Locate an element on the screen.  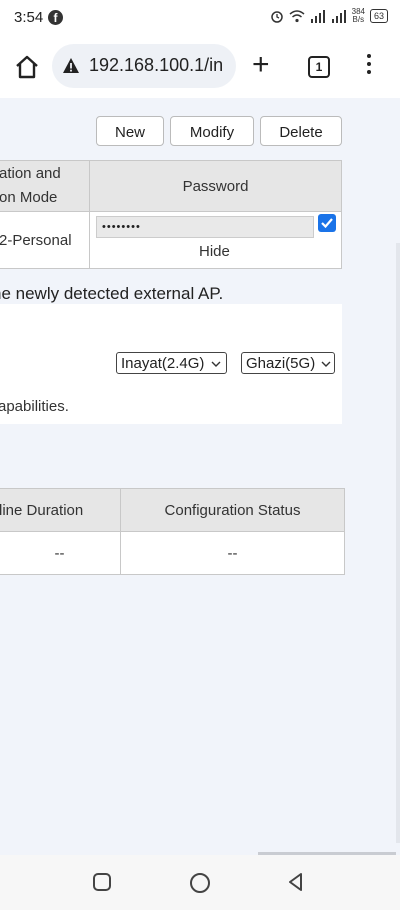
header-online-duration: line Duration is located at coordinates (60, 510).